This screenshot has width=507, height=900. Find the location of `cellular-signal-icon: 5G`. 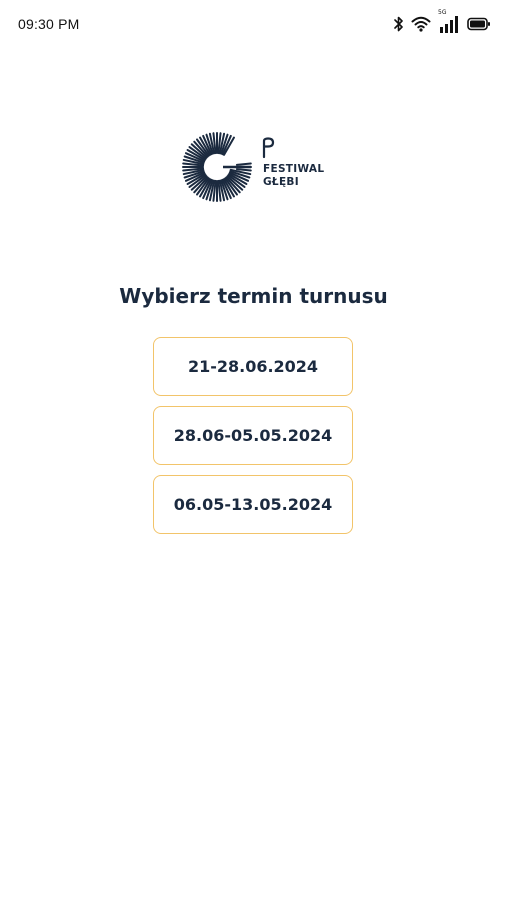

cellular-signal-icon: 5G is located at coordinates (449, 21).